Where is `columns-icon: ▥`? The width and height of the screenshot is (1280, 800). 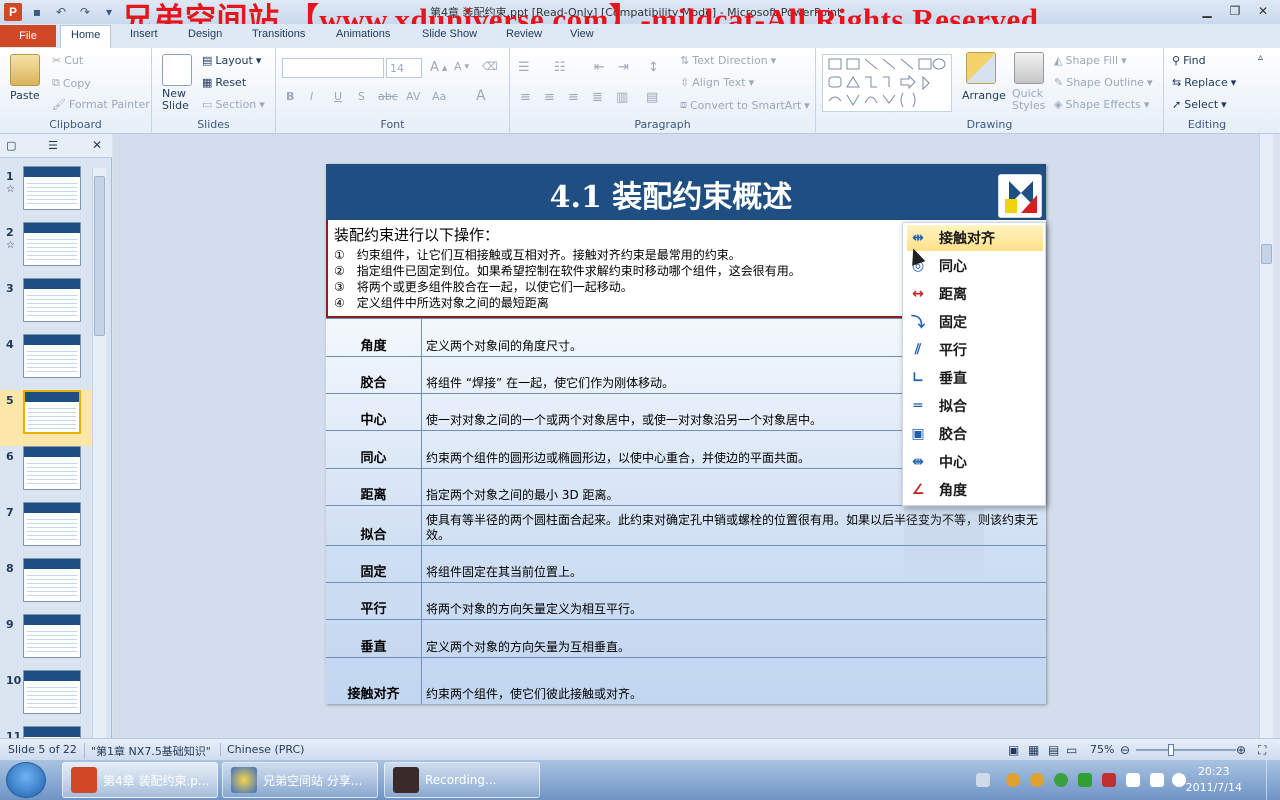 columns-icon: ▥ is located at coordinates (622, 97).